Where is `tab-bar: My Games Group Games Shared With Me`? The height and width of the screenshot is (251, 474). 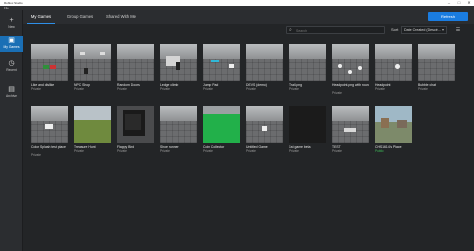
tab-bar: My Games Group Games Shared With Me is located at coordinates (248, 17).